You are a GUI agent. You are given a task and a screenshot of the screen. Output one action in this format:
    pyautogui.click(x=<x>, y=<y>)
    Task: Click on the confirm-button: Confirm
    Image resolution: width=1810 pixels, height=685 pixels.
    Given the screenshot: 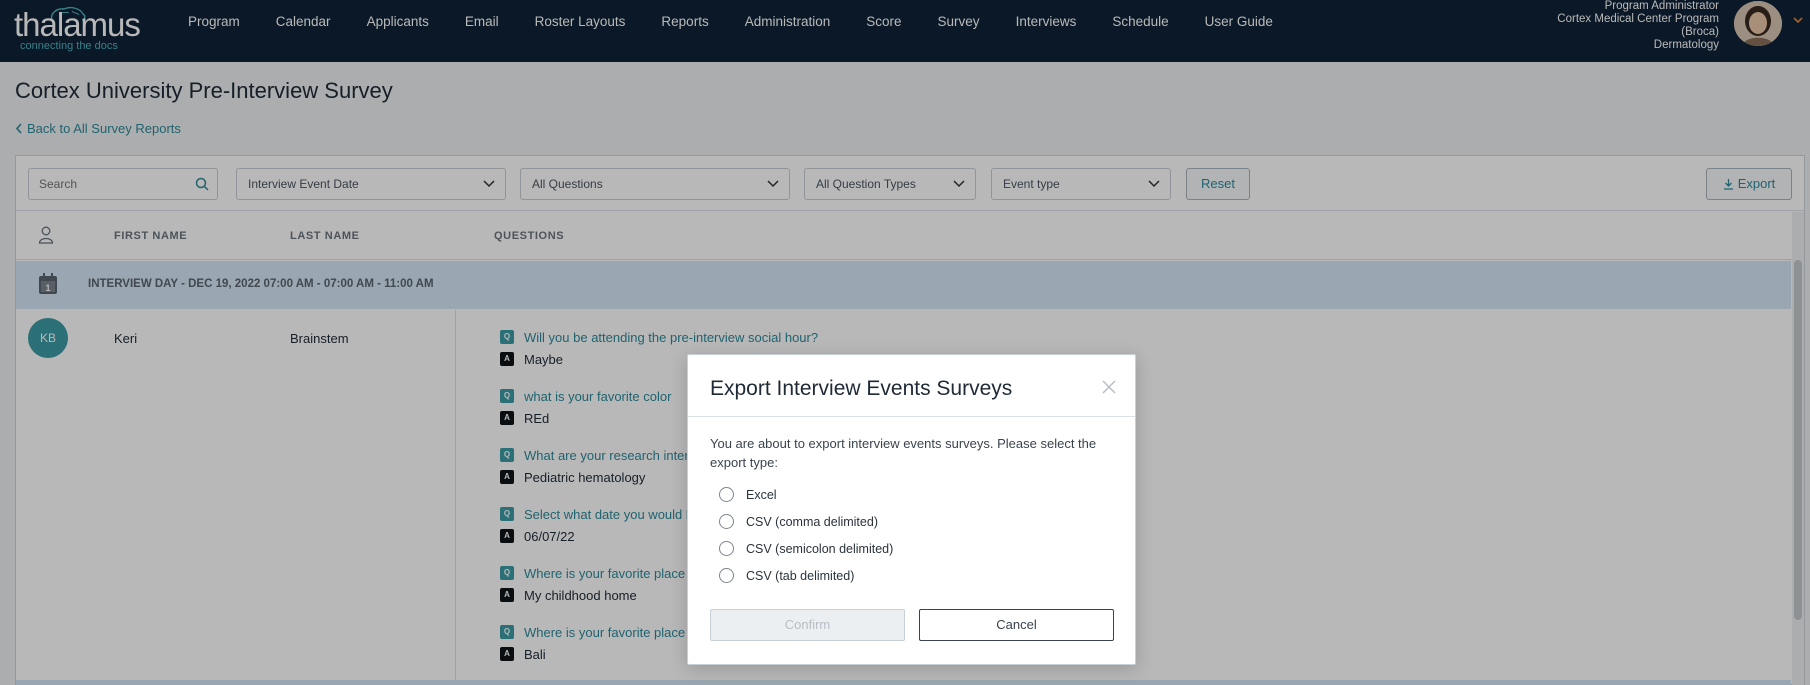 What is the action you would take?
    pyautogui.click(x=807, y=625)
    